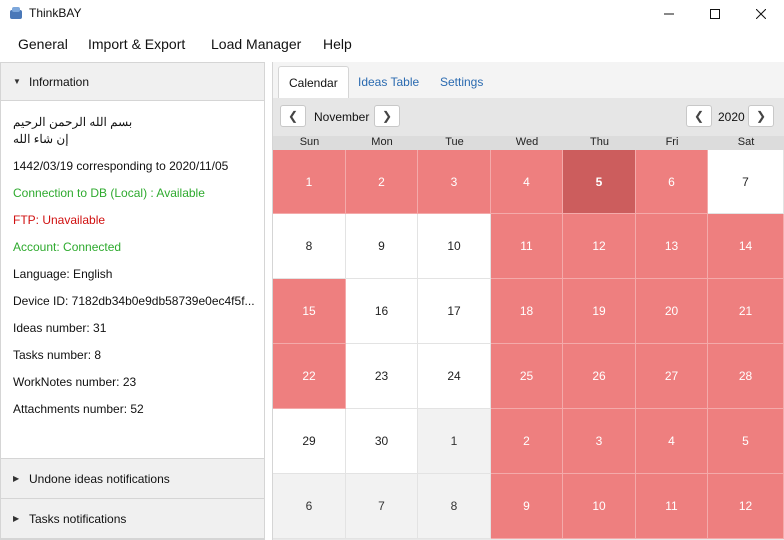 Image resolution: width=784 pixels, height=540 pixels. Describe the element at coordinates (43, 44) in the screenshot. I see `menu-general: General` at that location.